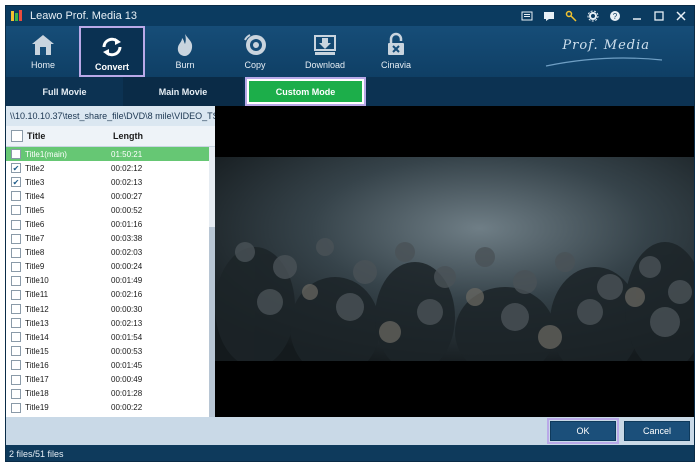 This screenshot has width=700, height=467. Describe the element at coordinates (325, 51) in the screenshot. I see `toolbar-download-button: Download` at that location.